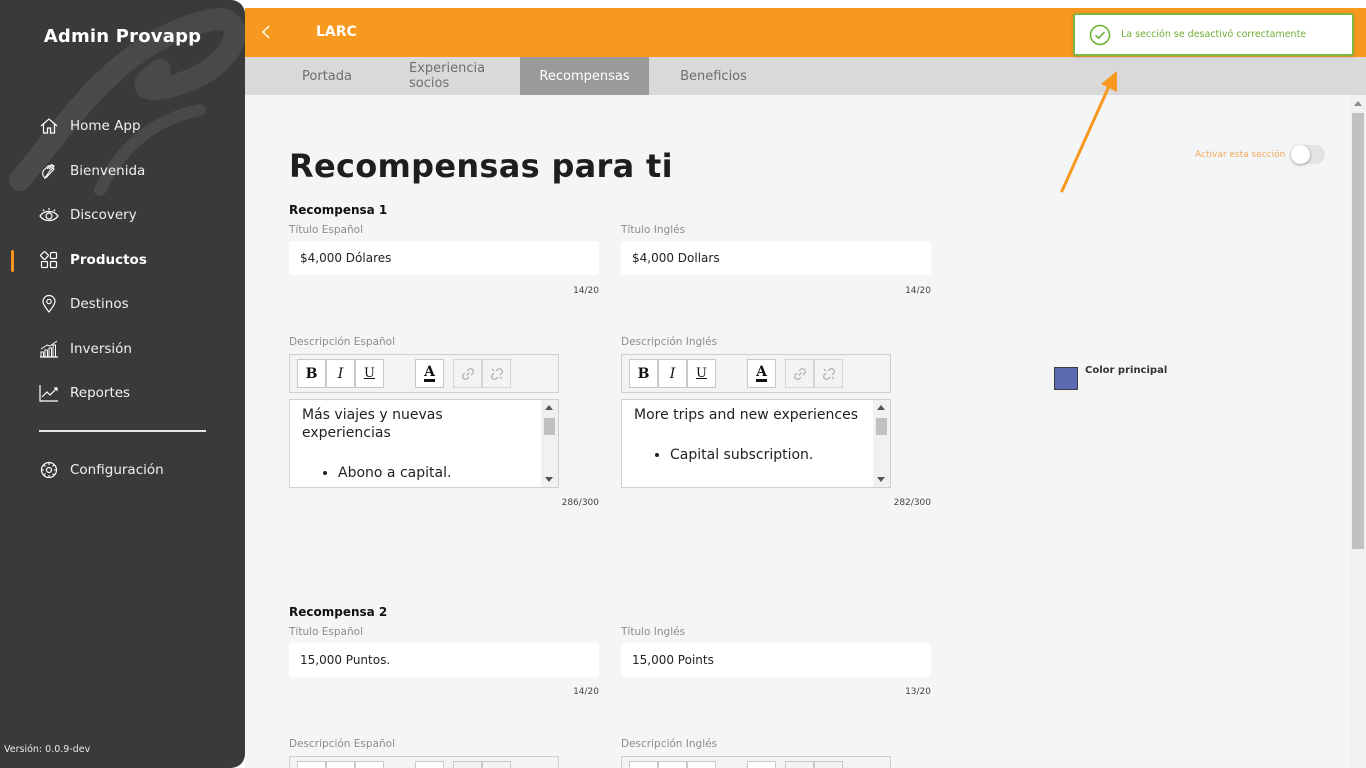  I want to click on sidebar-item-destinos: Destinos, so click(122, 304).